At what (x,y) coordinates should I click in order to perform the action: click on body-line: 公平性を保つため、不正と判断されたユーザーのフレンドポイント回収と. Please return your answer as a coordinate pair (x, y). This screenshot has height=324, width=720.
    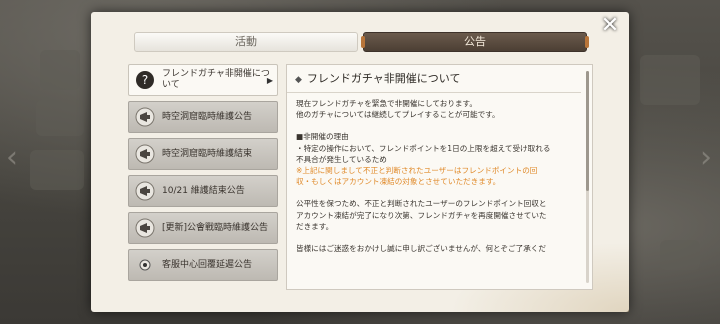
    Looking at the image, I should click on (421, 204).